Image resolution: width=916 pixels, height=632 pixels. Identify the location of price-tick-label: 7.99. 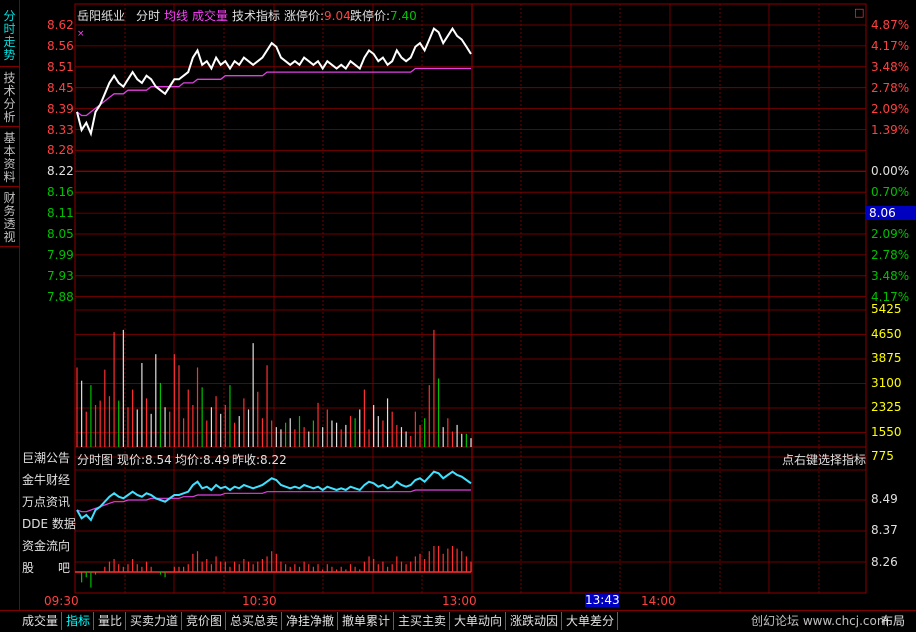
(60, 254).